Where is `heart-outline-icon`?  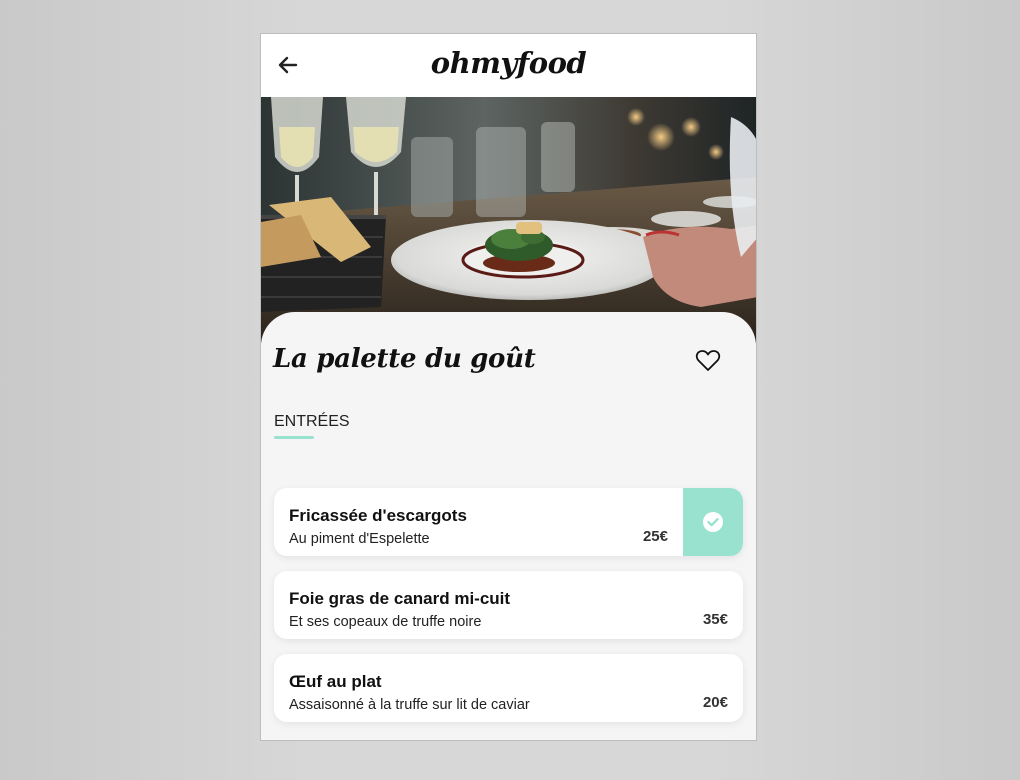
heart-outline-icon is located at coordinates (708, 360).